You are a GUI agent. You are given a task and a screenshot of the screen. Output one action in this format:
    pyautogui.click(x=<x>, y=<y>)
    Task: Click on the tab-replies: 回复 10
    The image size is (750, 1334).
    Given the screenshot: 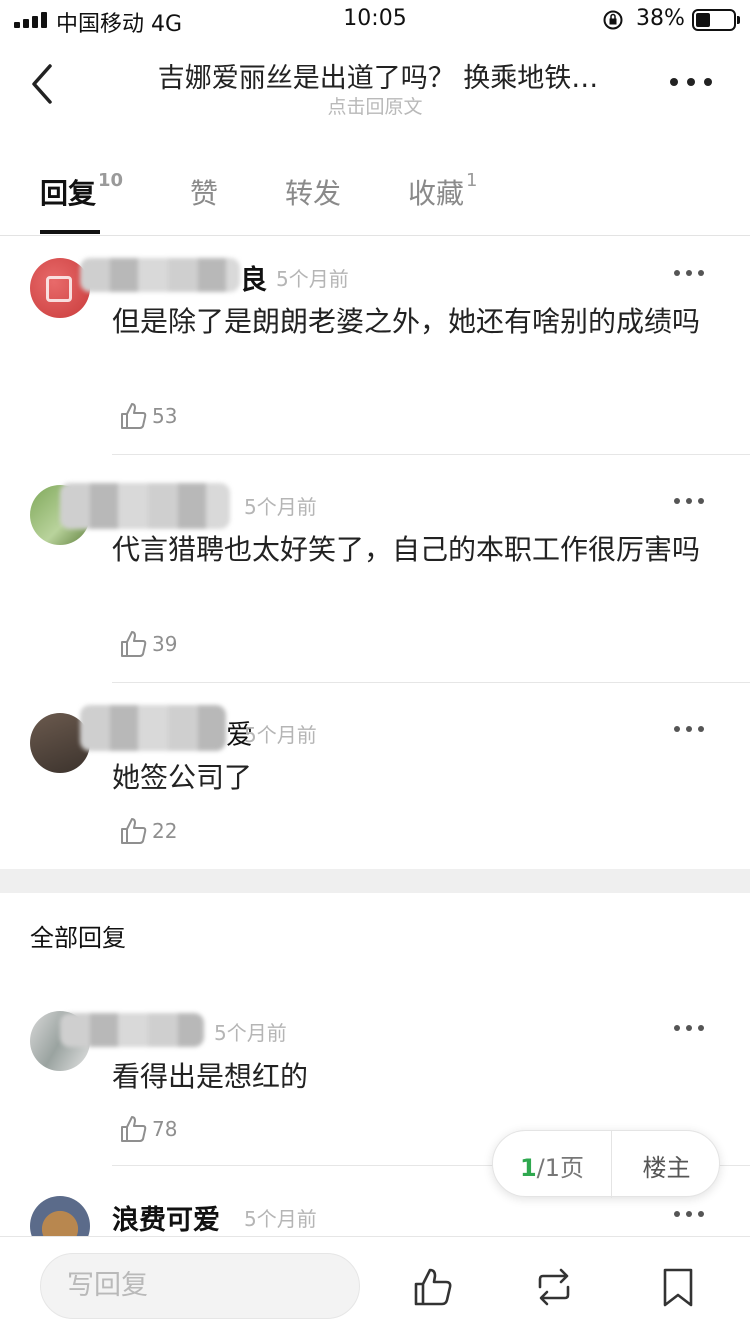 What is the action you would take?
    pyautogui.click(x=82, y=191)
    